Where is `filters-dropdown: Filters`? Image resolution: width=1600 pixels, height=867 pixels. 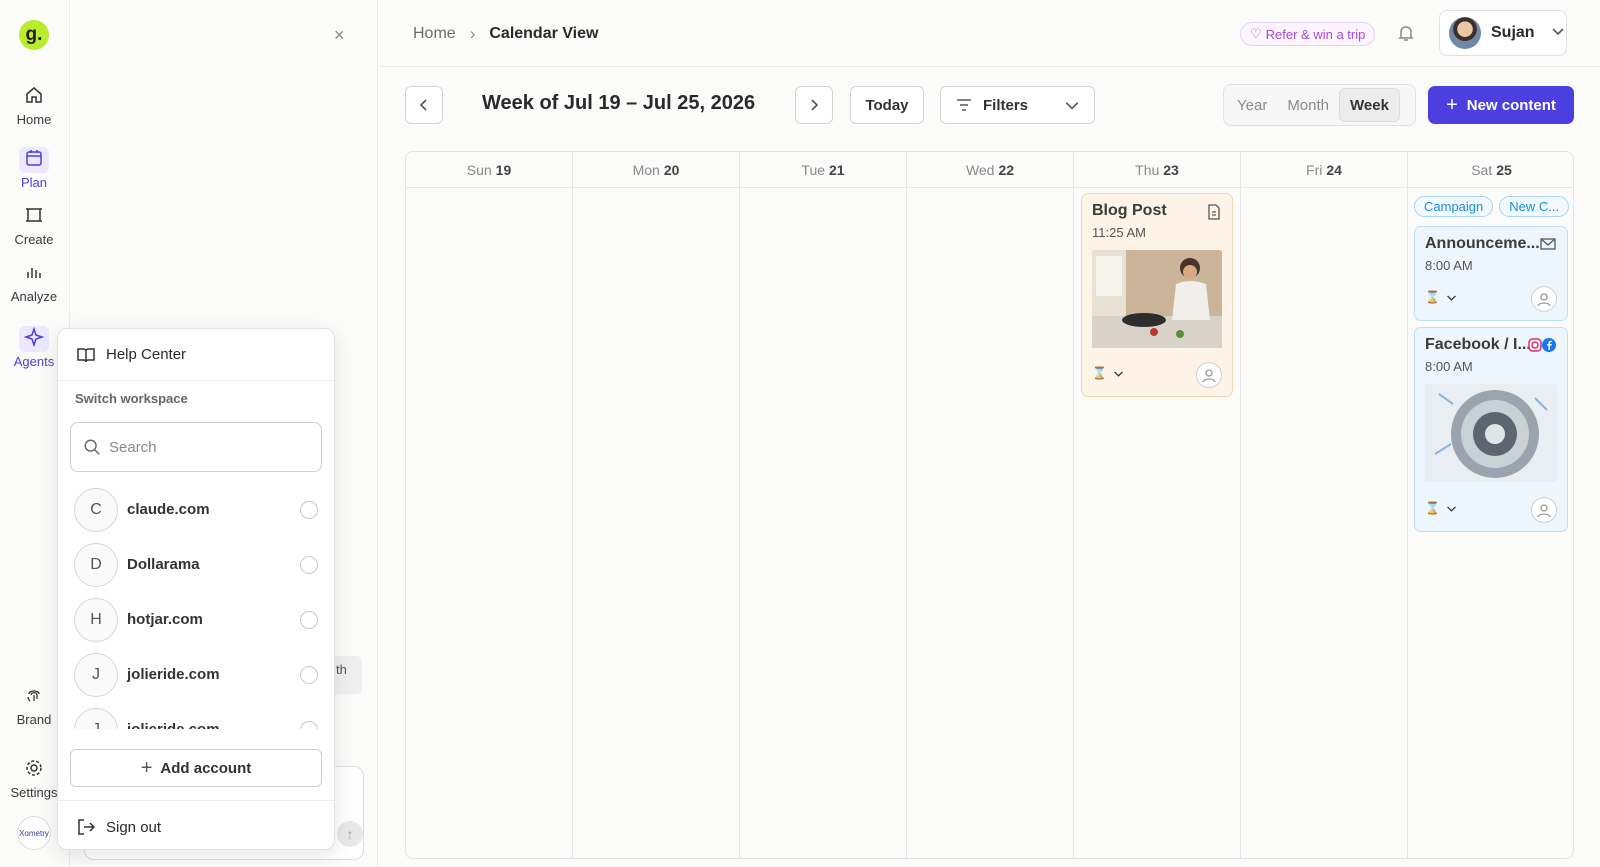 filters-dropdown: Filters is located at coordinates (1017, 105).